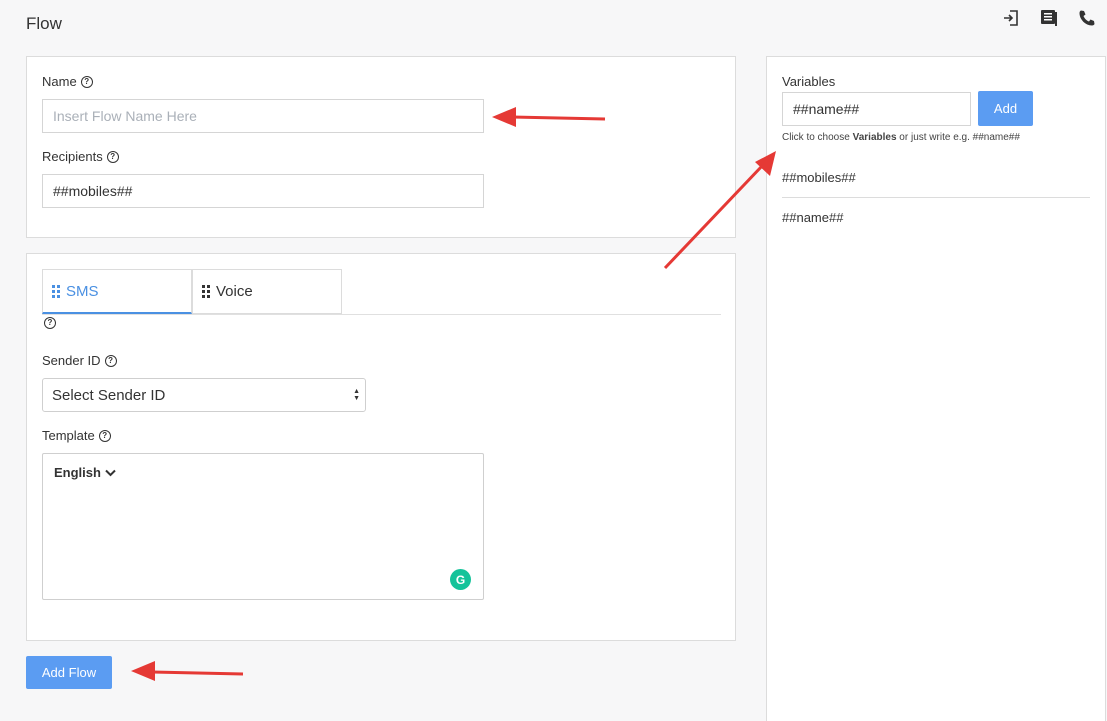  I want to click on channel-tabs: SMS Voice, so click(381, 292).